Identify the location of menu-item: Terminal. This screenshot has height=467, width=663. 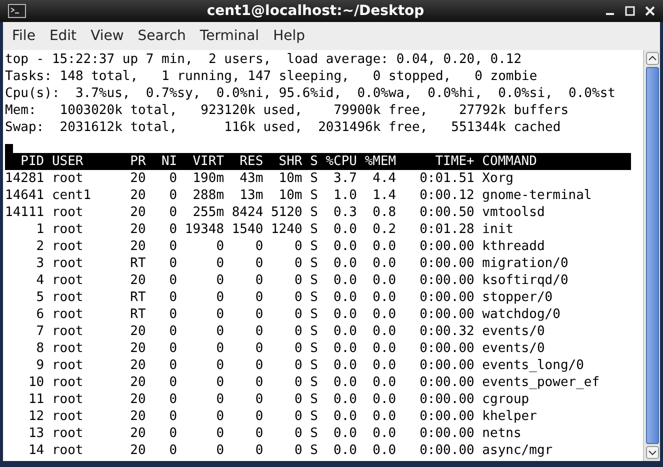
(229, 36).